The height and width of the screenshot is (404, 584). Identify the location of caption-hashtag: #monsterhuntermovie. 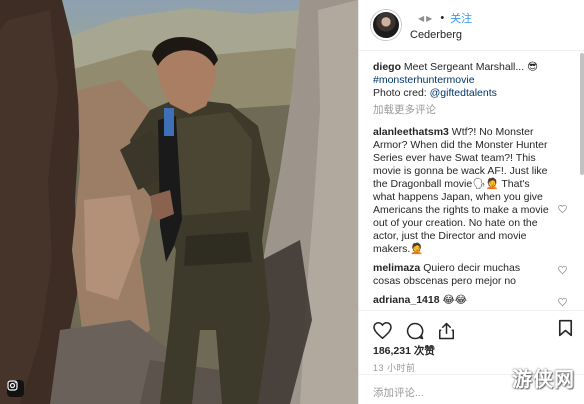
(424, 80).